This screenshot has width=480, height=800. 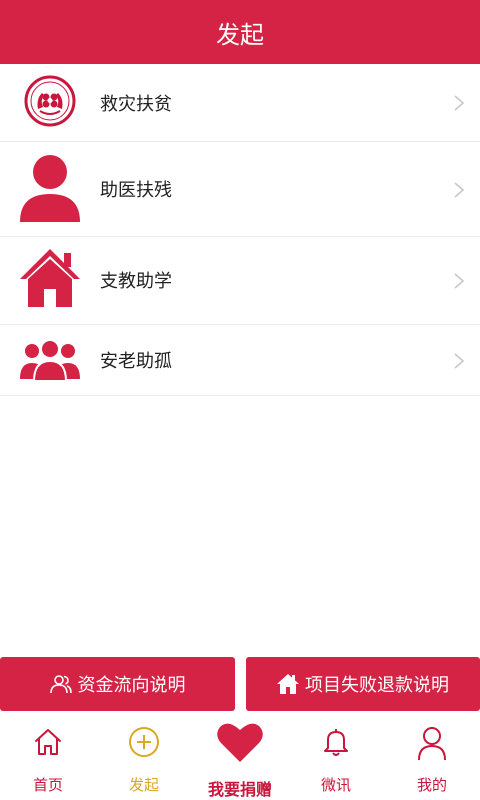 What do you see at coordinates (240, 684) in the screenshot?
I see `action-buttons: 资金流向说明 项目失败退款说明` at bounding box center [240, 684].